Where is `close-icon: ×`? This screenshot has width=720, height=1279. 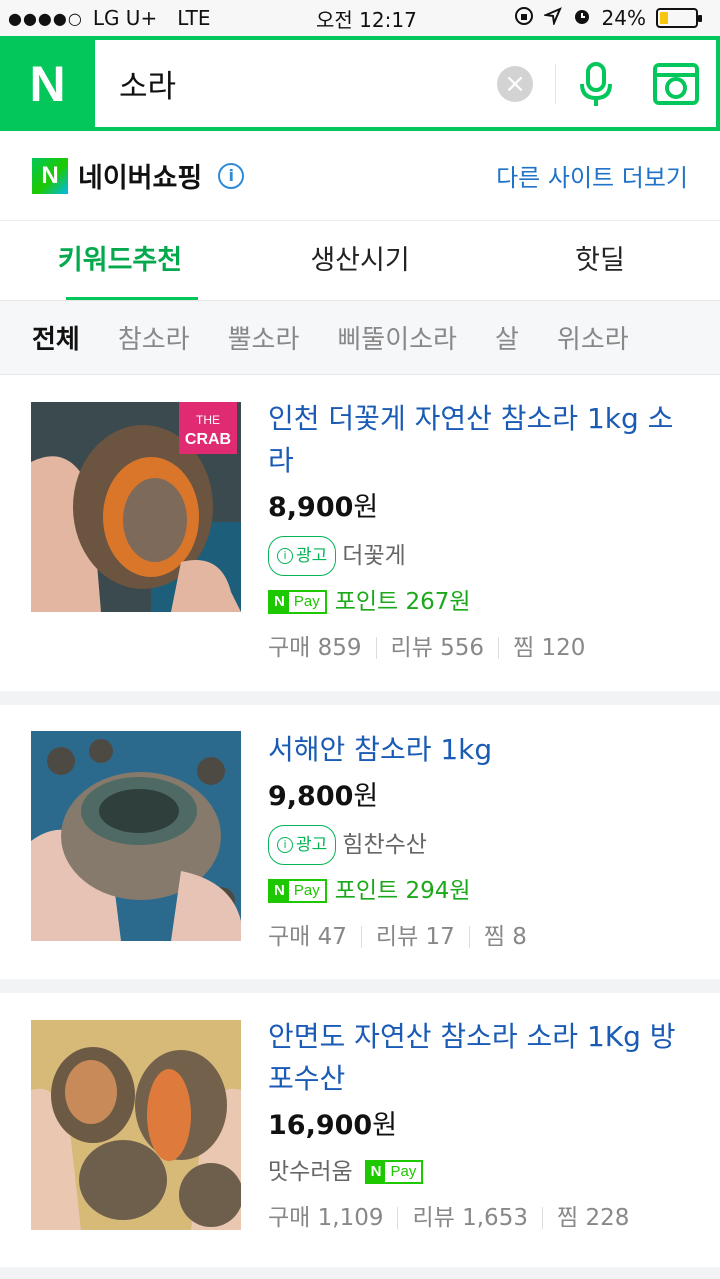 close-icon: × is located at coordinates (515, 83).